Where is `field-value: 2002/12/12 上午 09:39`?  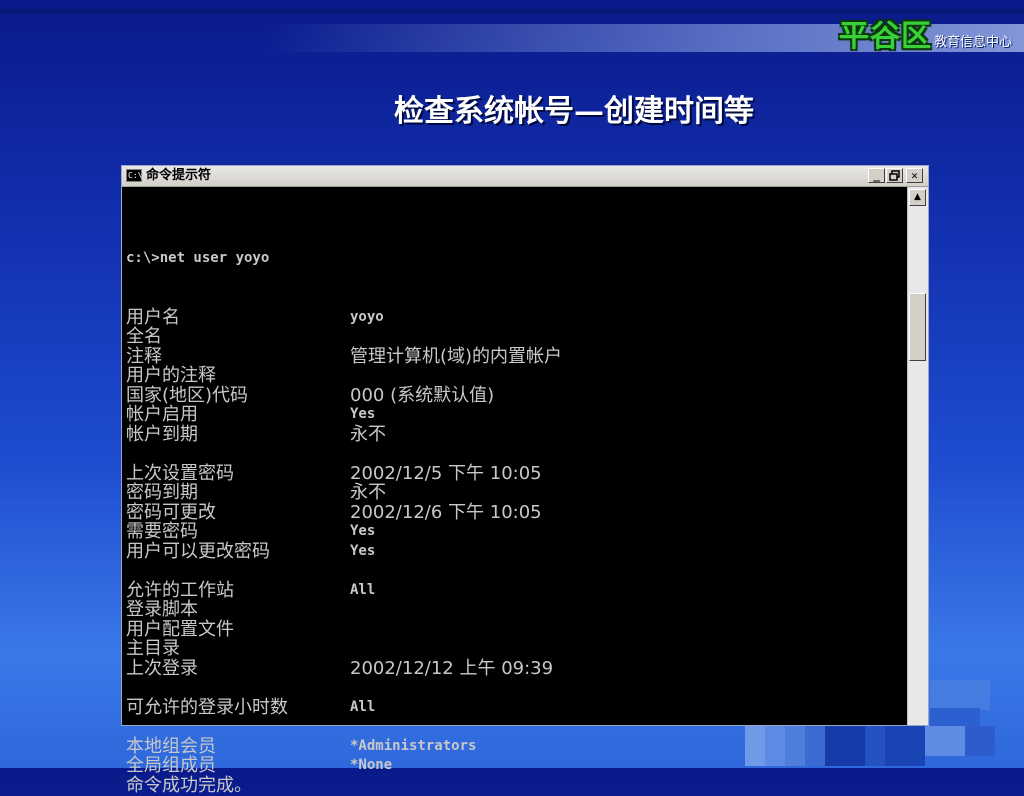
field-value: 2002/12/12 上午 09:39 is located at coordinates (452, 668).